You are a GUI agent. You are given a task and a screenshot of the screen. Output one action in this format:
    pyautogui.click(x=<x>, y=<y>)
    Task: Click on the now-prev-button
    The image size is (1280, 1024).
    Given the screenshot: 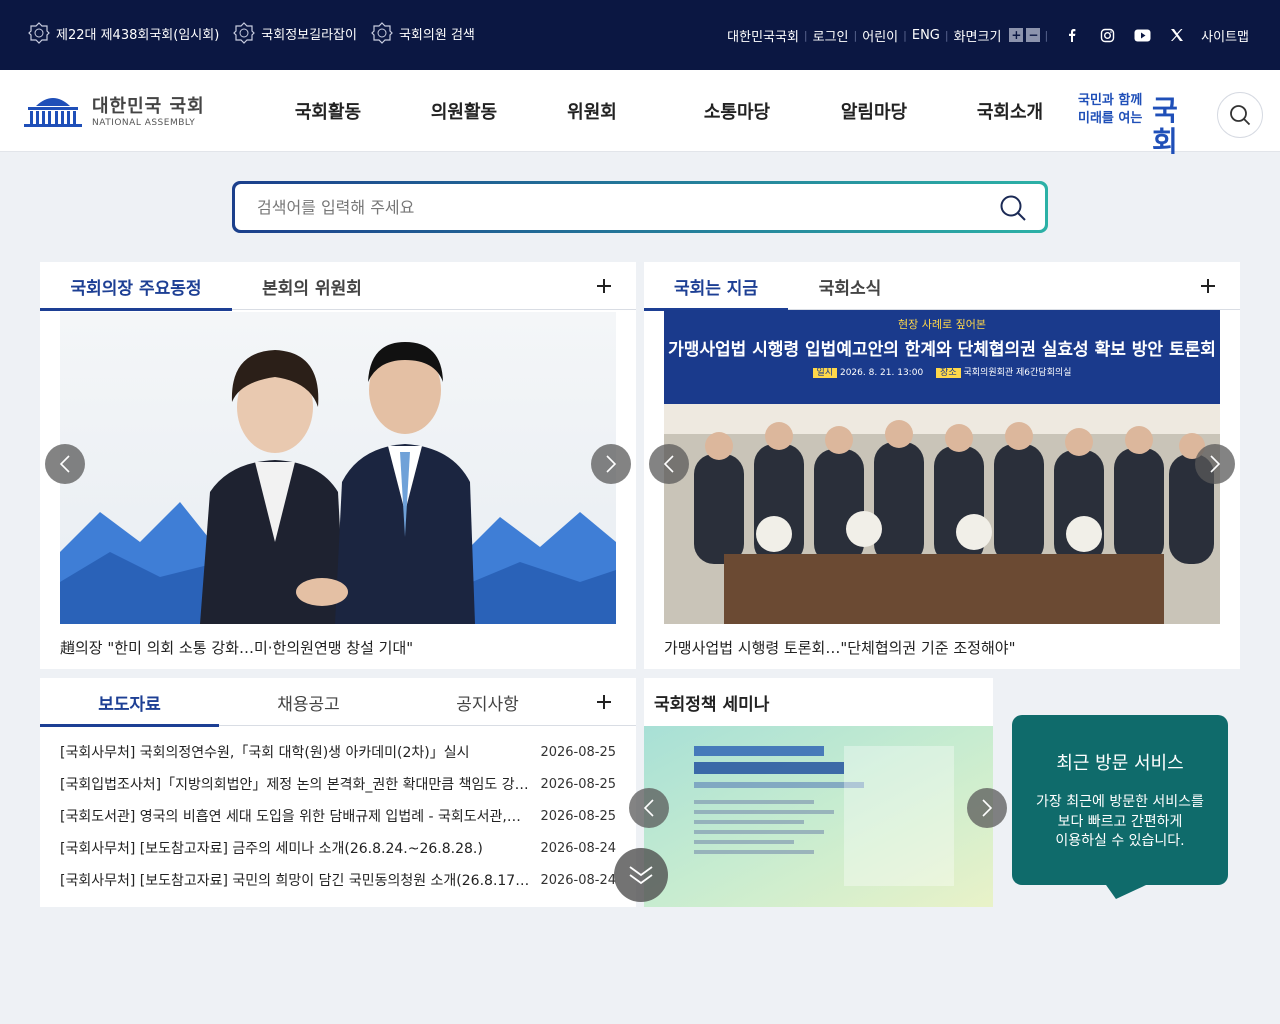 What is the action you would take?
    pyautogui.click(x=669, y=464)
    